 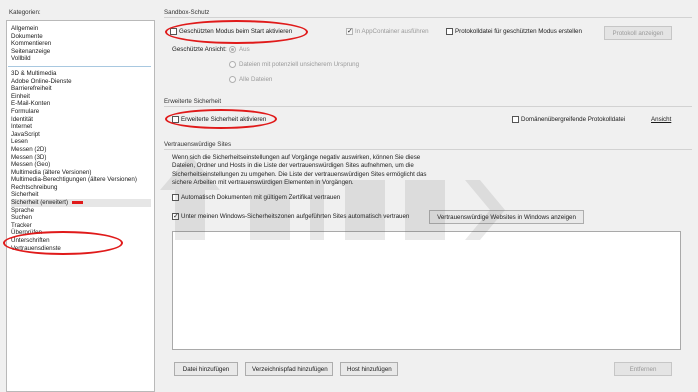 What do you see at coordinates (31, 104) in the screenshot?
I see `category-item-label: E-Mail-Konten` at bounding box center [31, 104].